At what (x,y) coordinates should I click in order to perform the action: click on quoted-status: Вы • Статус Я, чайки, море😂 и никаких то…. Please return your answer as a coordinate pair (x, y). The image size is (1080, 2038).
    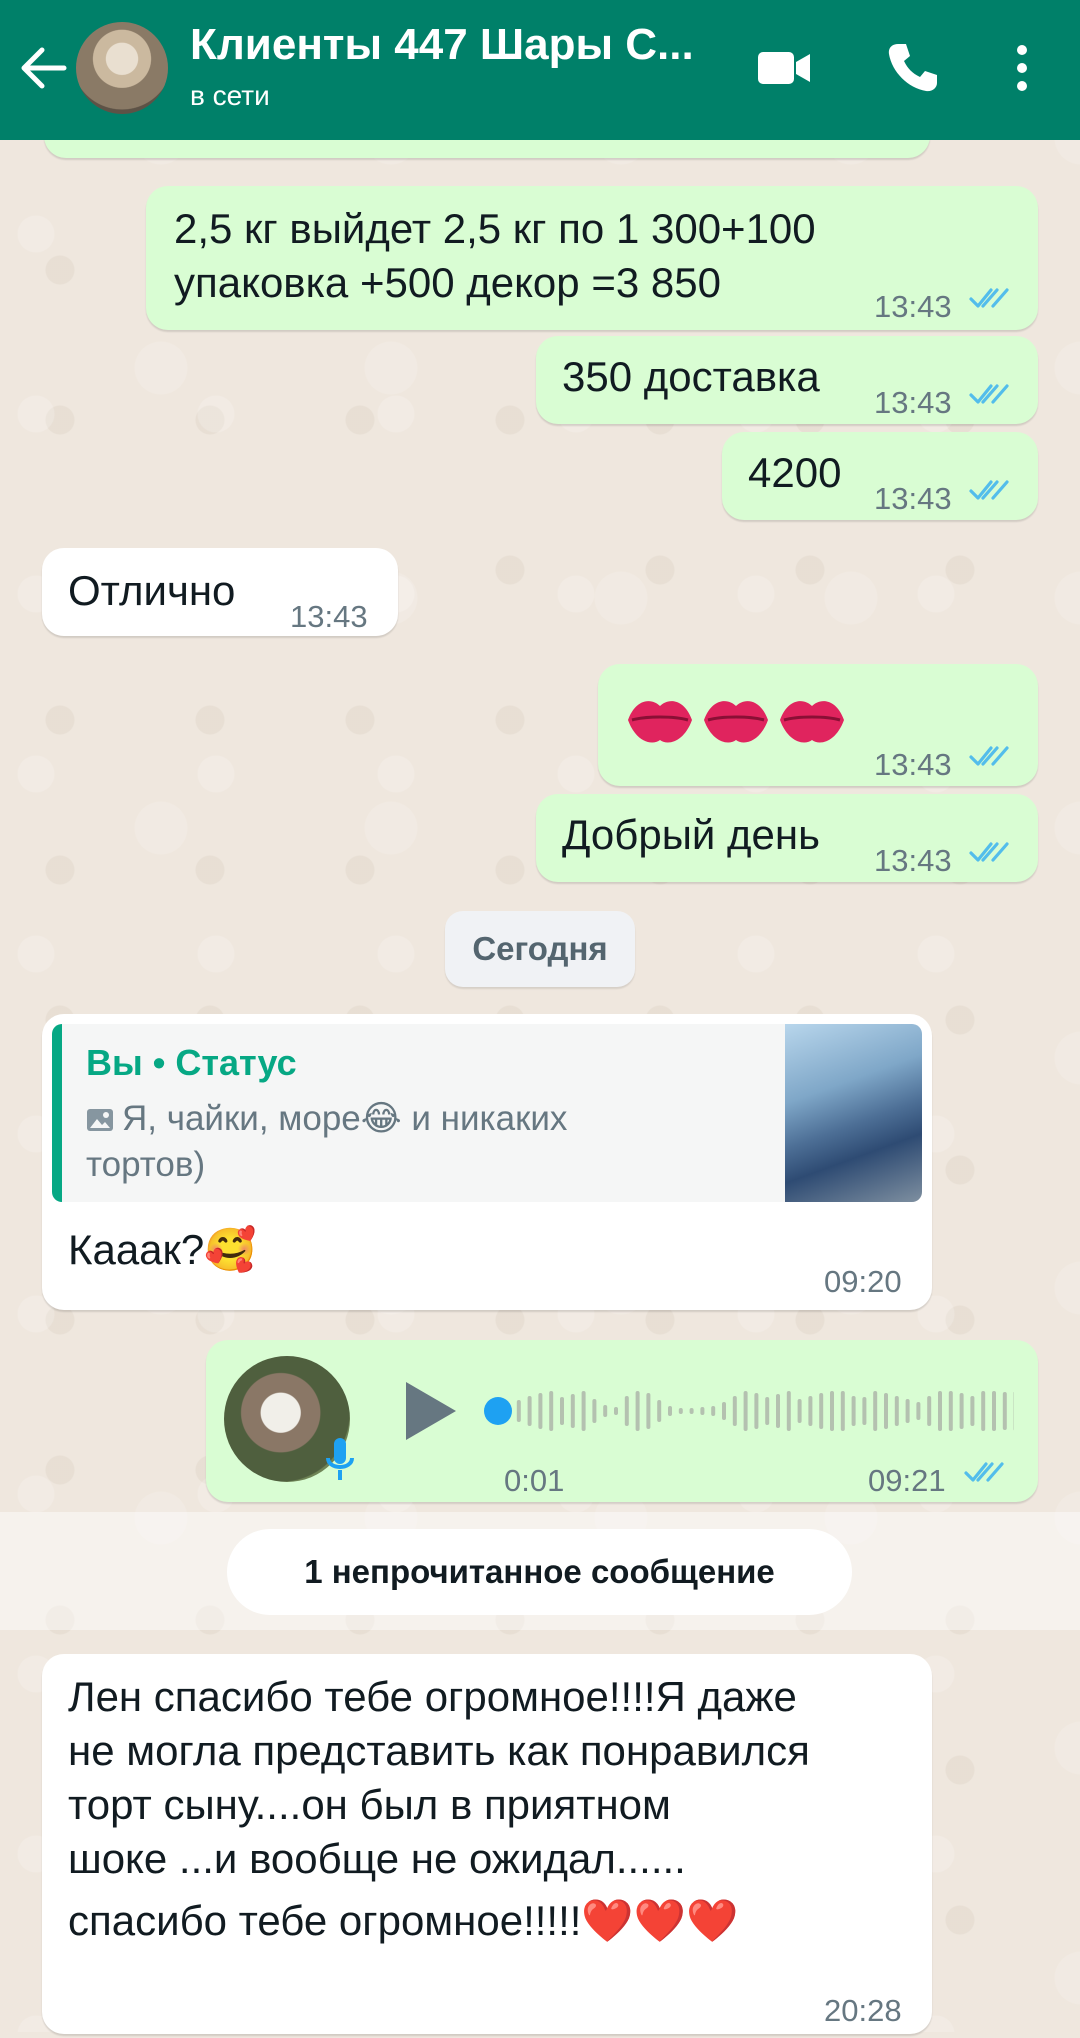
    Looking at the image, I should click on (487, 1113).